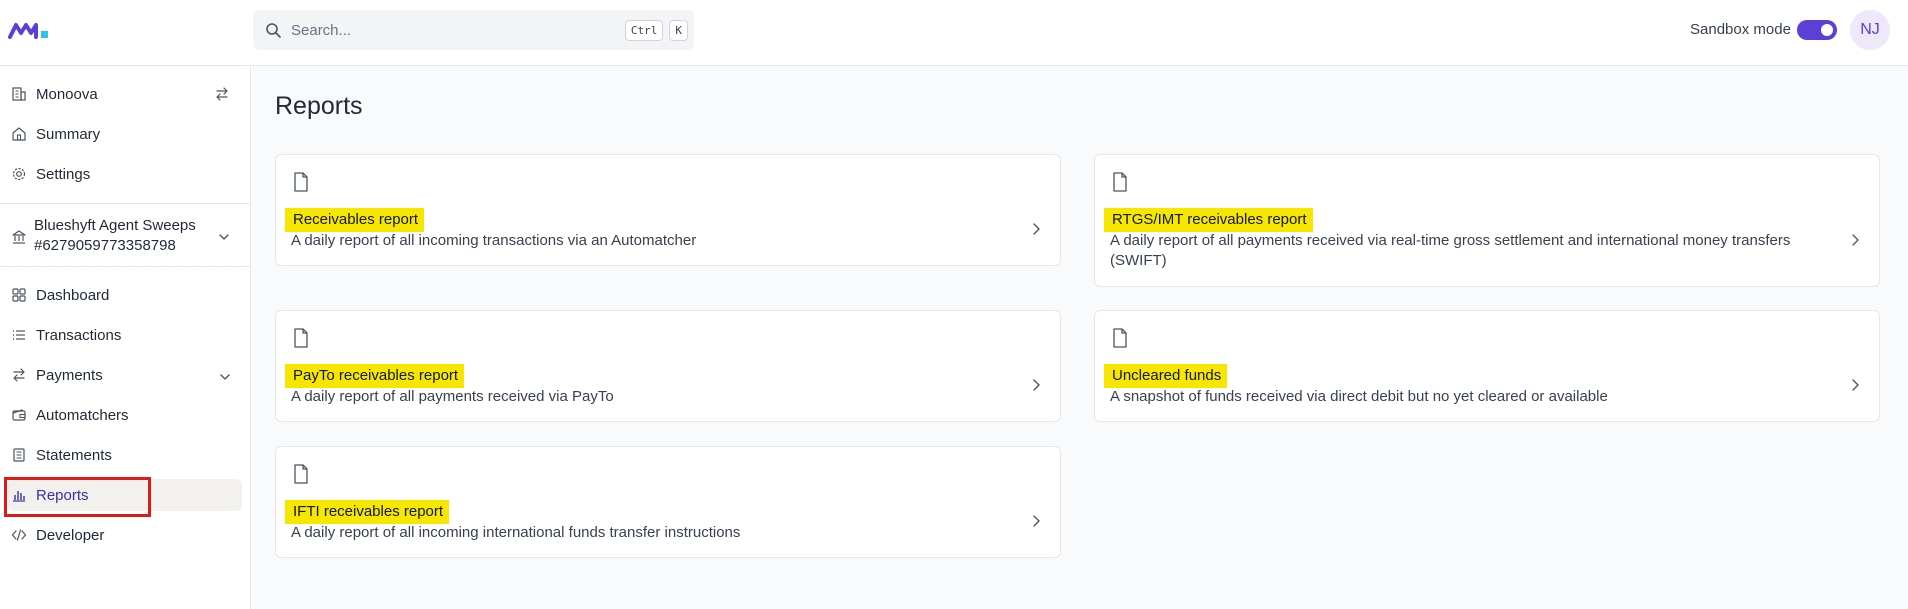  What do you see at coordinates (125, 174) in the screenshot?
I see `sidebar-item-settings: Settings` at bounding box center [125, 174].